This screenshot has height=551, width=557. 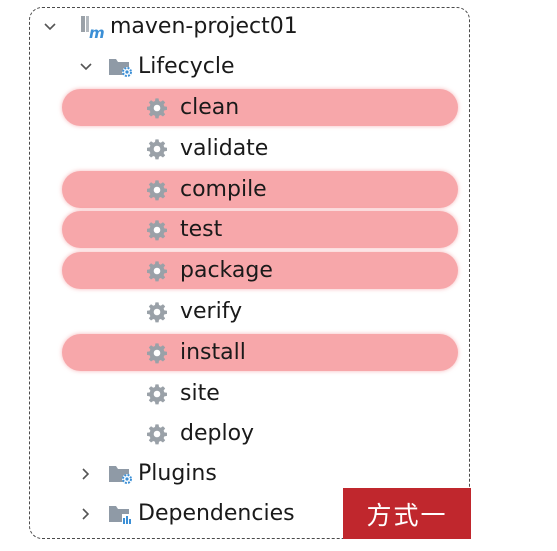 What do you see at coordinates (177, 473) in the screenshot?
I see `plugins-label: Plugins` at bounding box center [177, 473].